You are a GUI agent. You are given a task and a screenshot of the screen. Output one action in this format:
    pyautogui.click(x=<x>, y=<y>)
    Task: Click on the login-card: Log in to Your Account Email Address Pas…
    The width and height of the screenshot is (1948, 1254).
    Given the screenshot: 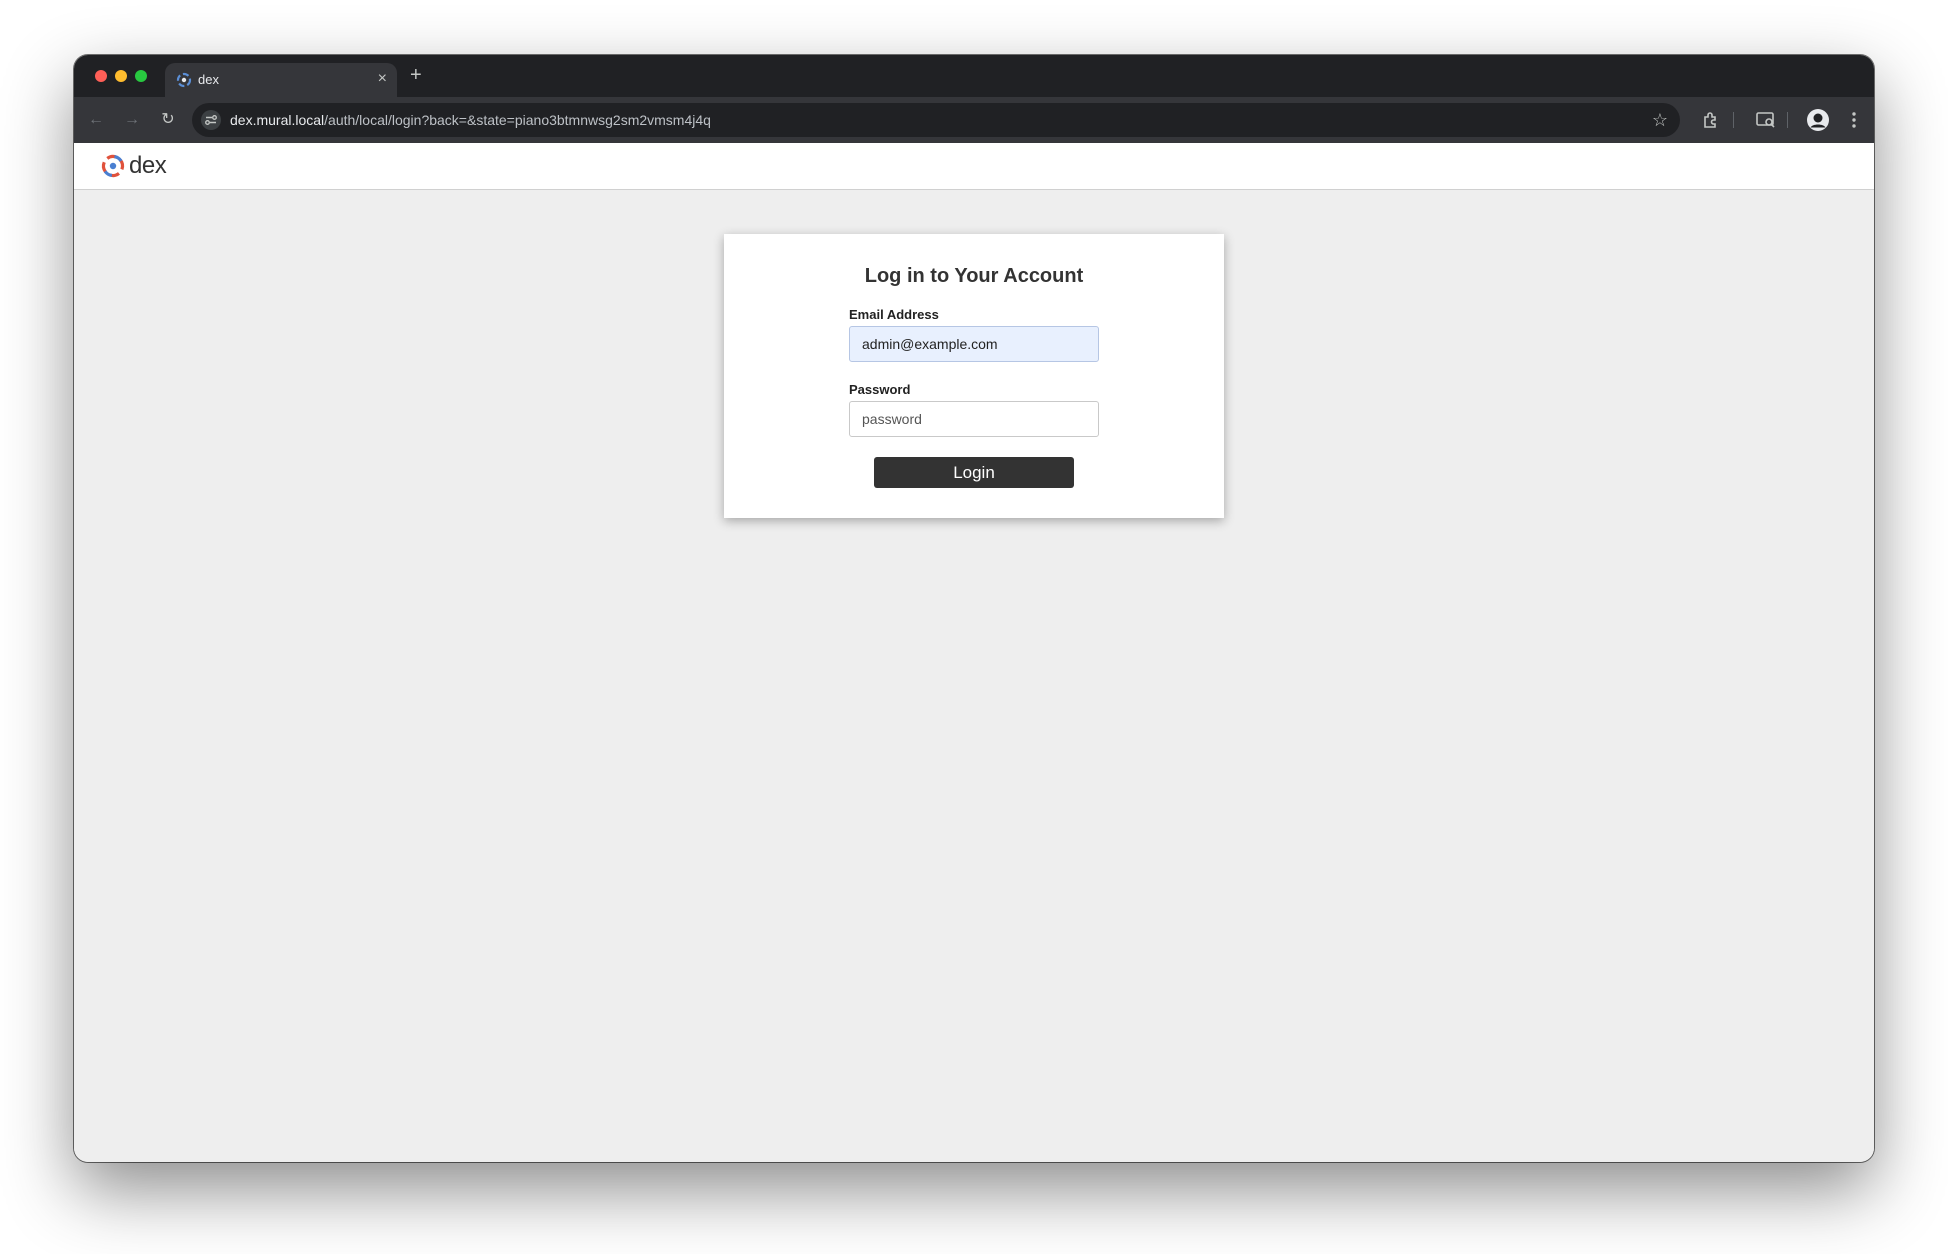 What is the action you would take?
    pyautogui.click(x=974, y=376)
    